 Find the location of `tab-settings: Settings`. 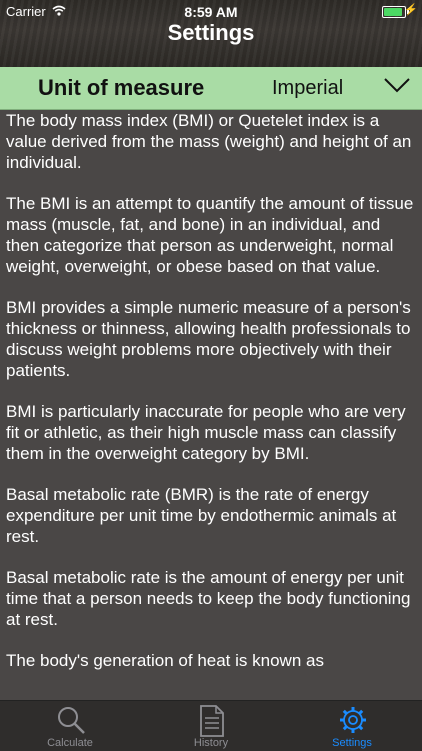

tab-settings: Settings is located at coordinates (352, 726).